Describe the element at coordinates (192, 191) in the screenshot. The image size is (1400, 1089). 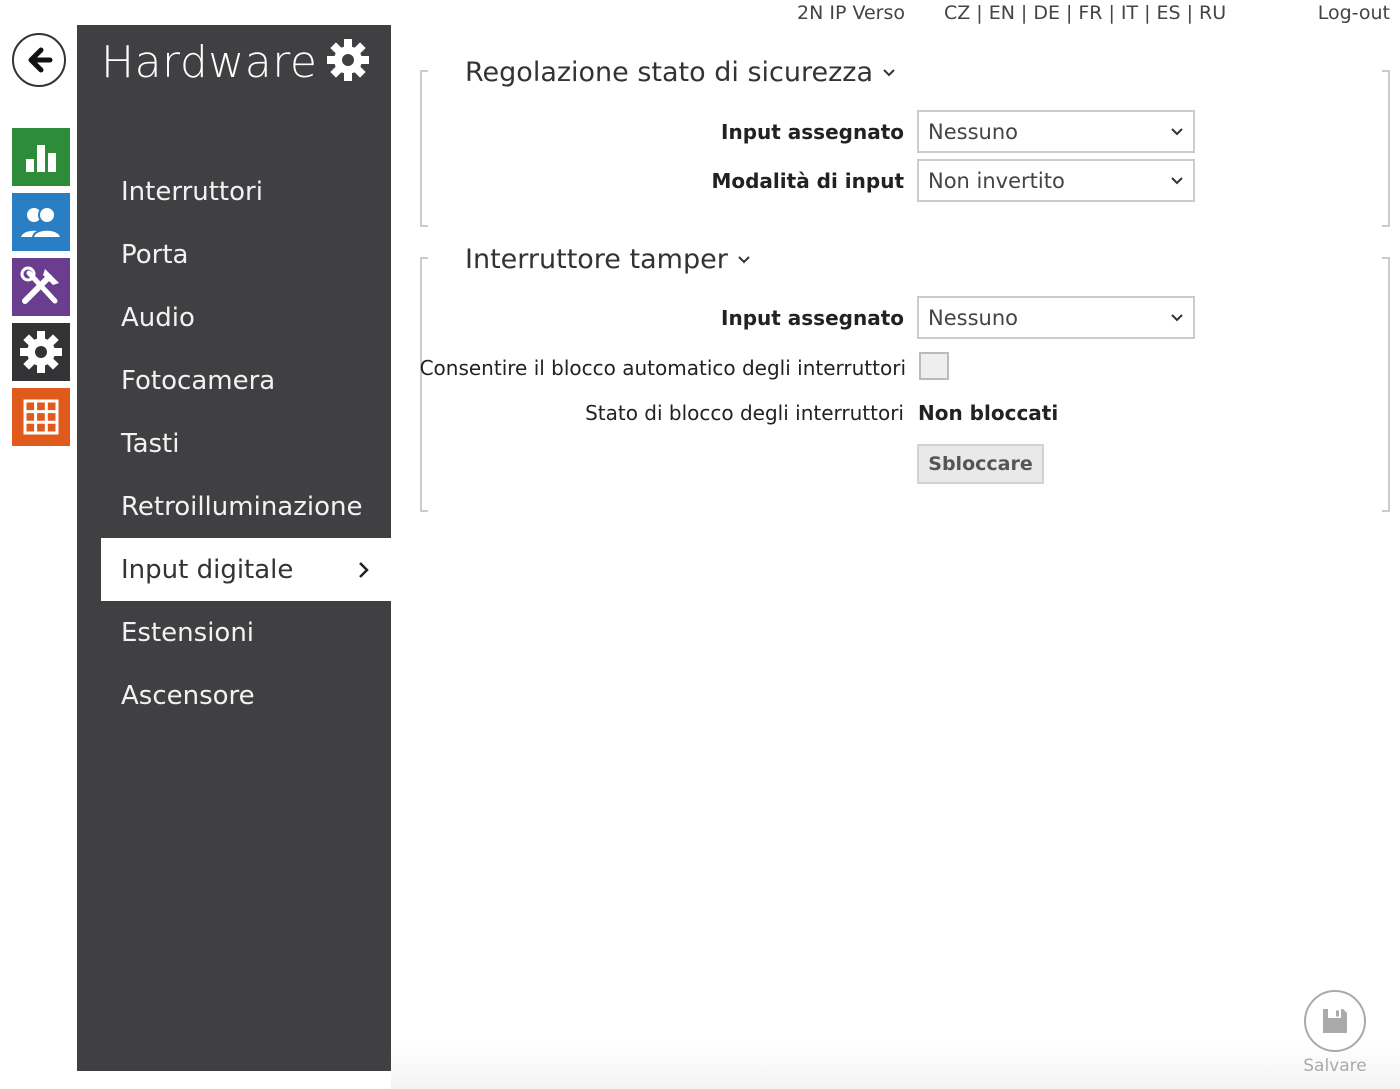
I see `sidebar-item-label: Interruttori` at that location.